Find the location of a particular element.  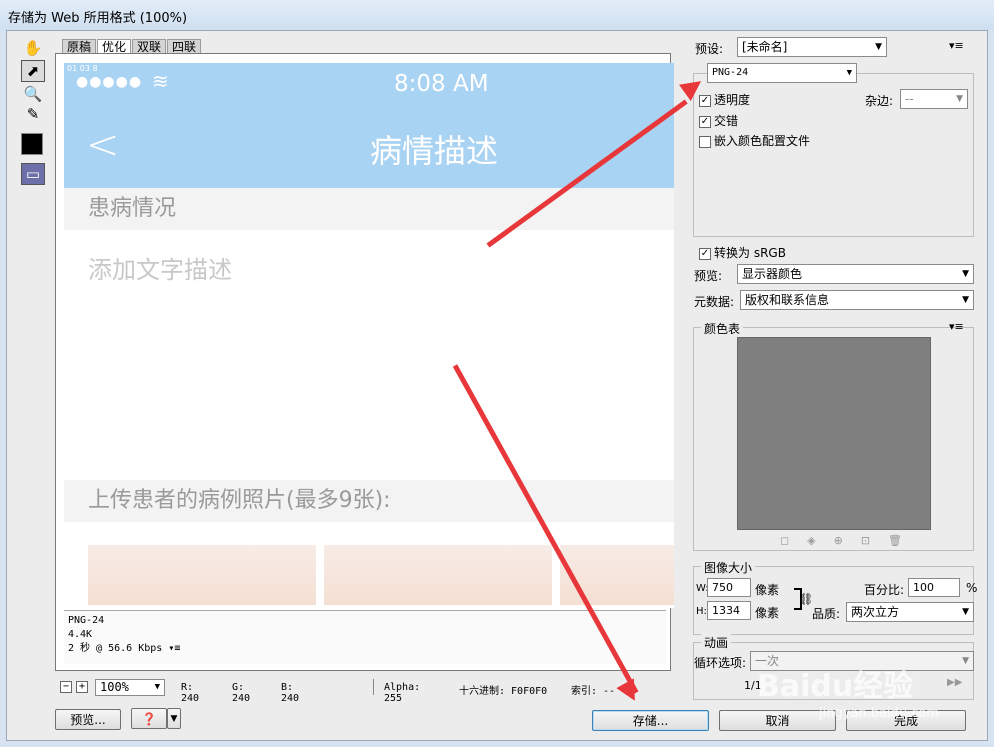

info-menu-icon: ▾≡ is located at coordinates (174, 648).